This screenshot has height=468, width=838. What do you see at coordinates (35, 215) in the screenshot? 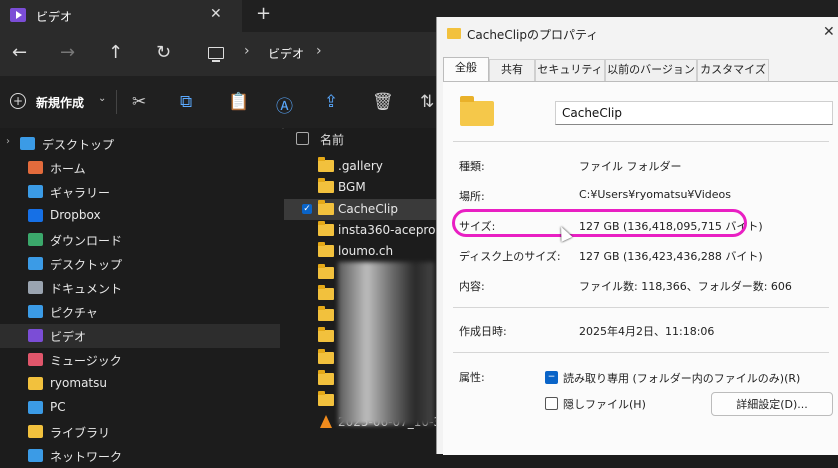
I see `dropbox-icon` at bounding box center [35, 215].